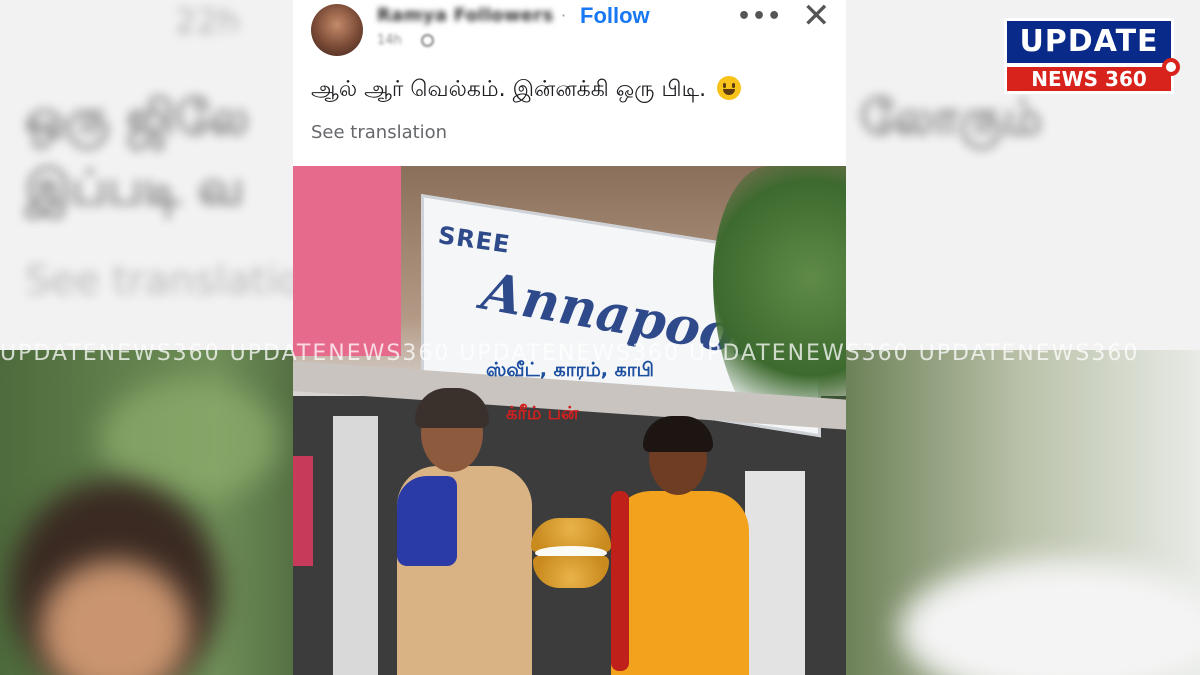 This screenshot has width=1200, height=675. What do you see at coordinates (389, 40) in the screenshot?
I see `post-time: 14h` at bounding box center [389, 40].